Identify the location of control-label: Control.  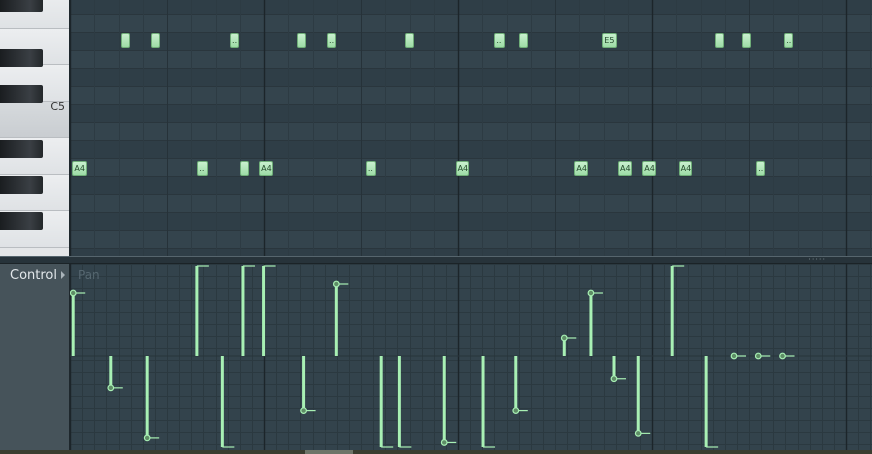
(33, 275).